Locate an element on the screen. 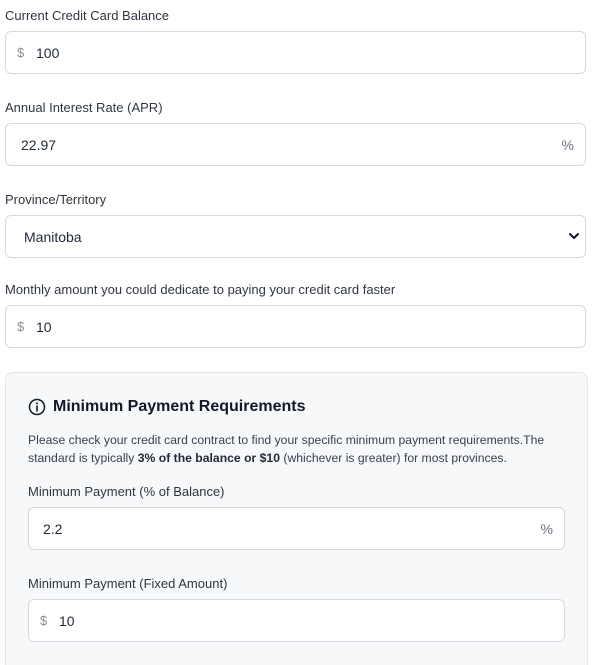  province-label: Province/Territory is located at coordinates (56, 199).